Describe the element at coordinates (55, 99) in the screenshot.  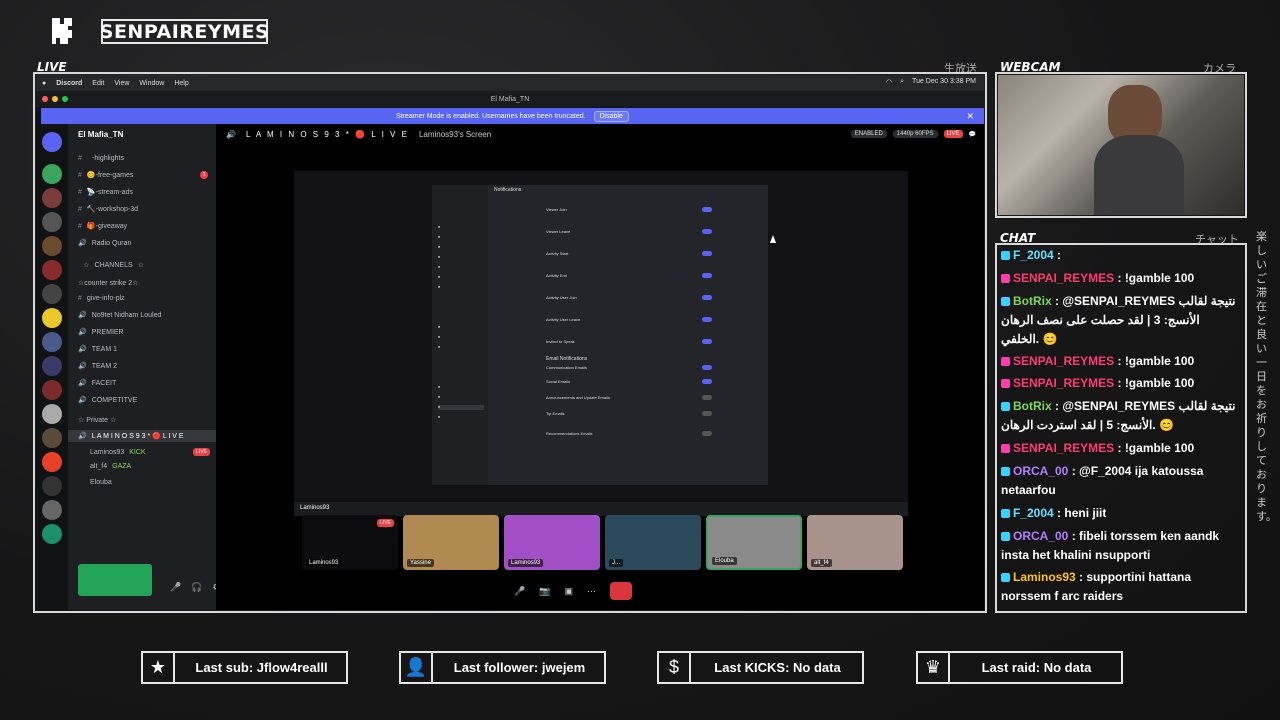
I see `window-controls` at that location.